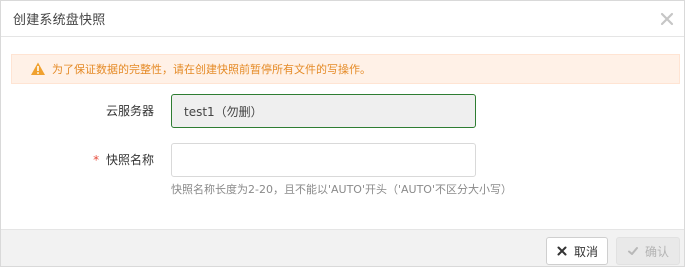  Describe the element at coordinates (96, 160) in the screenshot. I see `required-mark: *` at that location.